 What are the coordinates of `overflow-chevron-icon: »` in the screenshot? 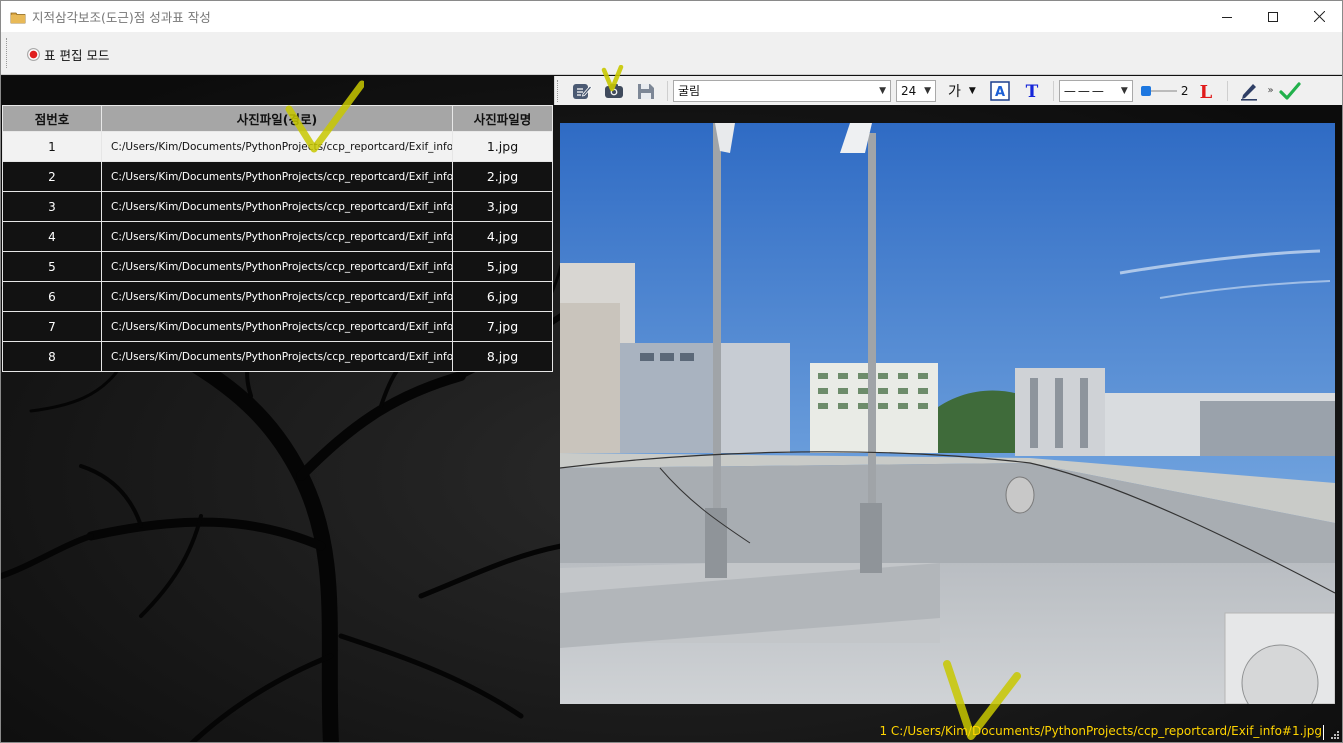 It's located at (1270, 90).